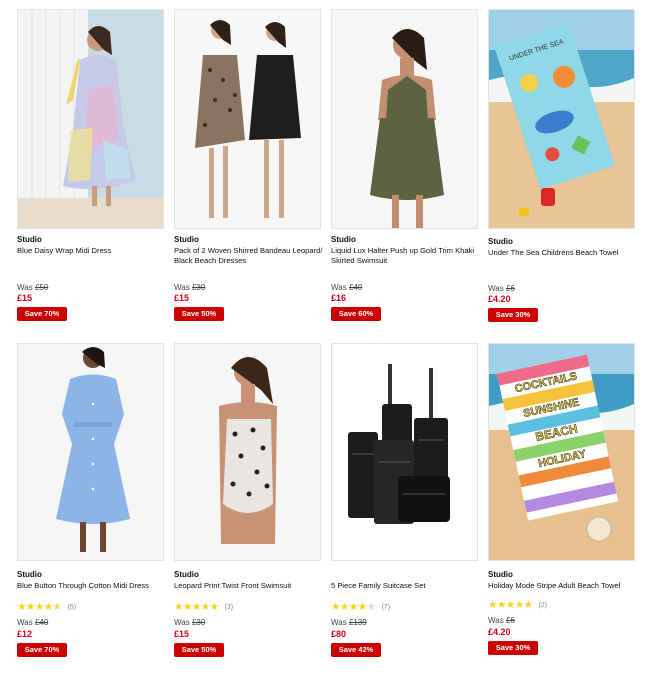 The height and width of the screenshot is (681, 650). Describe the element at coordinates (406, 586) in the screenshot. I see `product-title: 5 Piece Family Suitcase Set` at that location.